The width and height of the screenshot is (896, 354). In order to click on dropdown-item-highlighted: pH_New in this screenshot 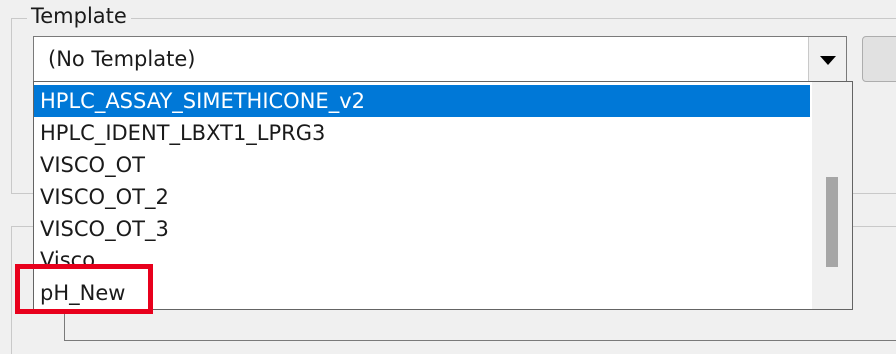, I will do `click(82, 293)`.